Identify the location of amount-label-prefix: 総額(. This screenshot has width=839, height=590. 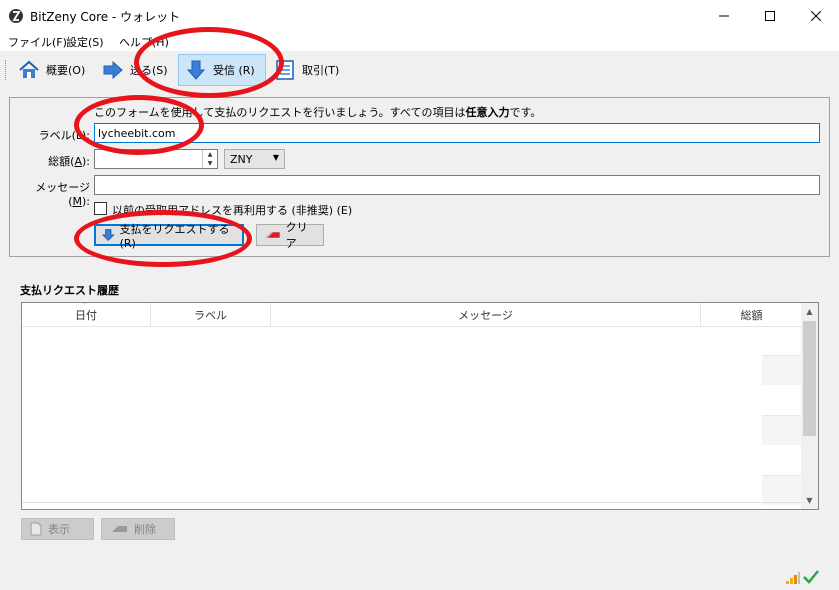
(61, 161).